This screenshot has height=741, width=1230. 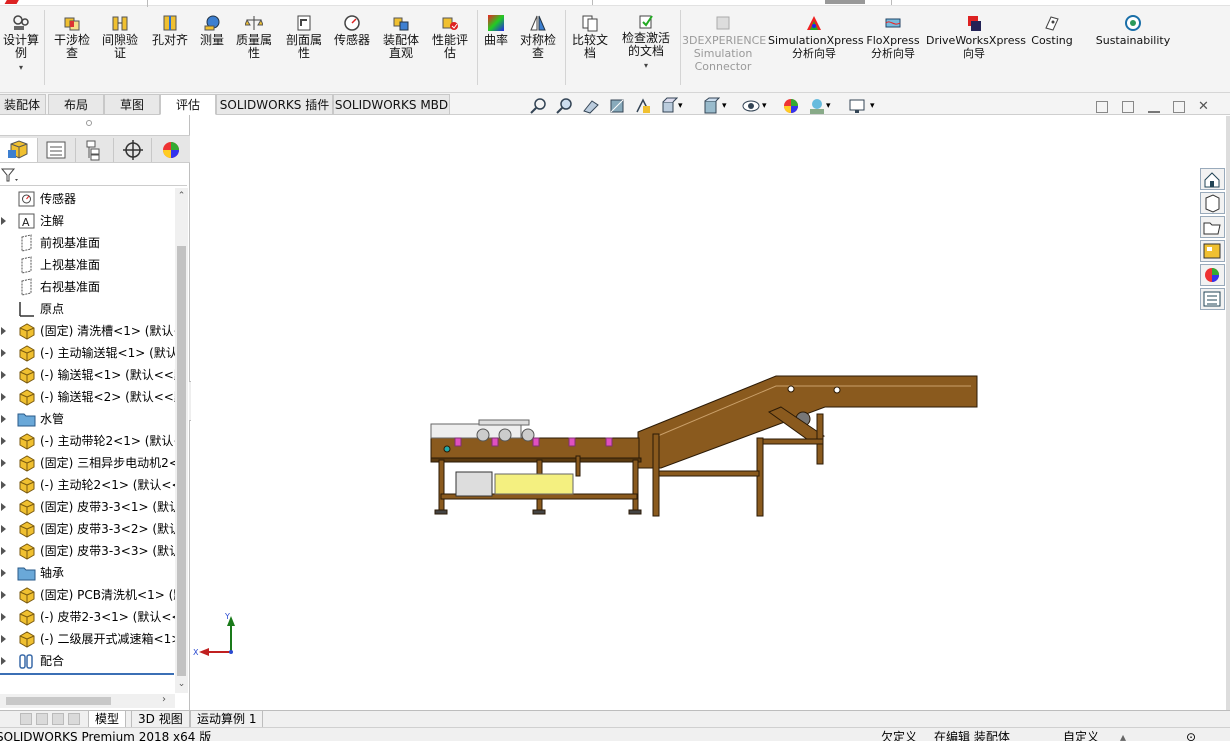 What do you see at coordinates (87, 287) in the screenshot?
I see `tree-item: 右视基准面` at bounding box center [87, 287].